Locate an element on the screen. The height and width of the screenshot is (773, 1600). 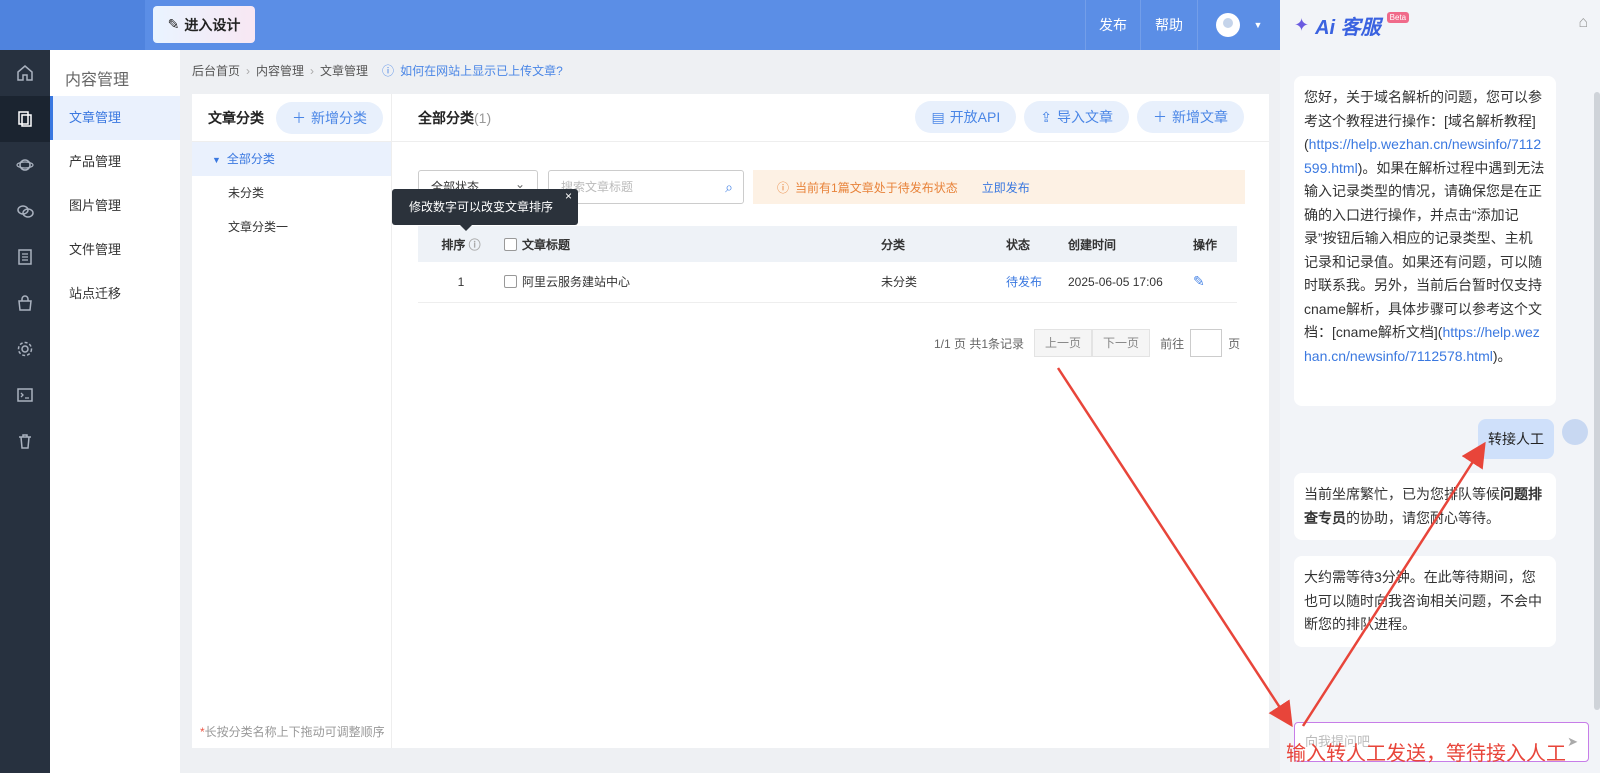
subnav-item-products: 产品管理 is located at coordinates (115, 162).